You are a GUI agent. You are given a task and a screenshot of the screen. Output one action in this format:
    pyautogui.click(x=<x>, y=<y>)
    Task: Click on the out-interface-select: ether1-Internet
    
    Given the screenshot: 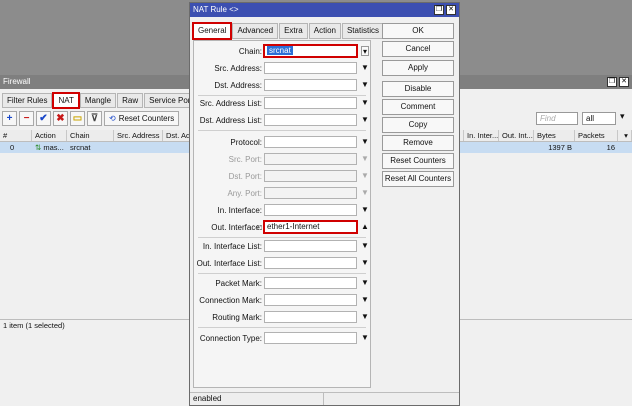 What is the action you would take?
    pyautogui.click(x=310, y=227)
    